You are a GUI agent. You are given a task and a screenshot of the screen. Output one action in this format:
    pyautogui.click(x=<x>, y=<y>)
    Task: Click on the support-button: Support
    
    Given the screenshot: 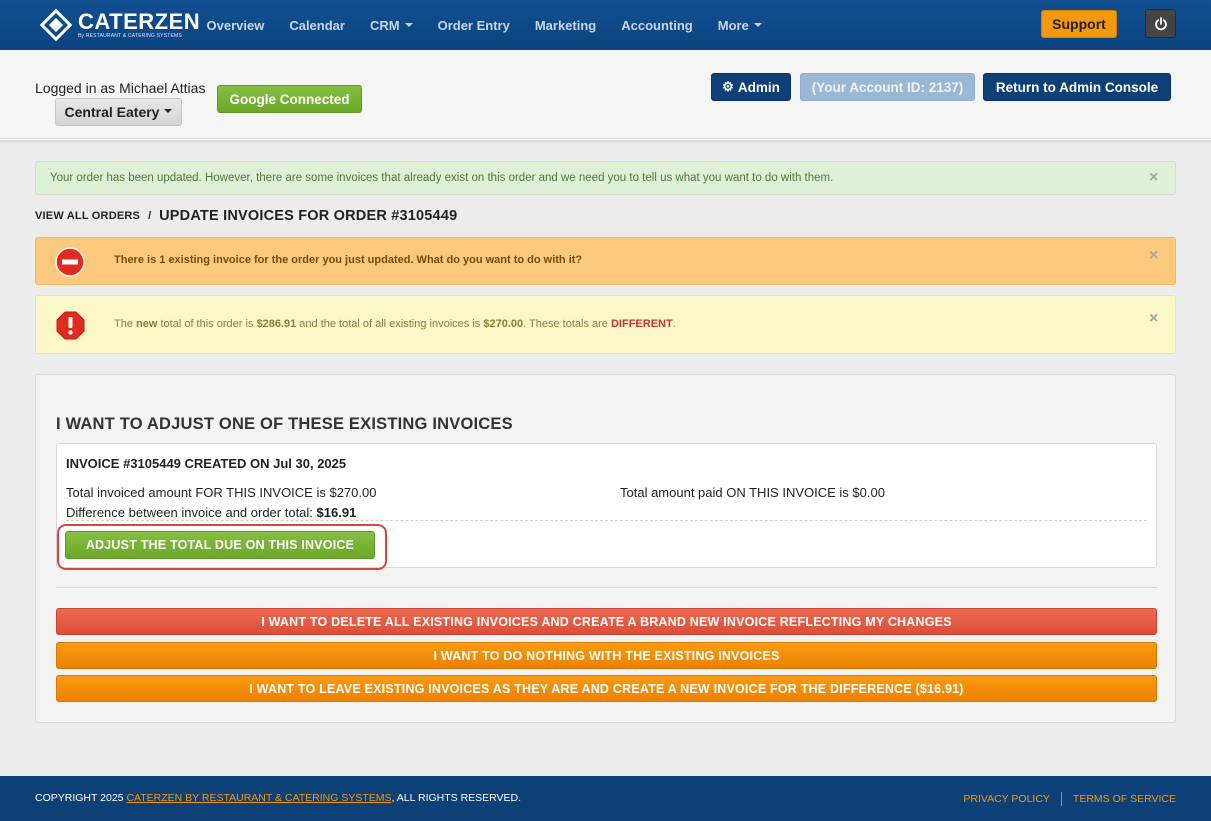 What is the action you would take?
    pyautogui.click(x=1079, y=24)
    